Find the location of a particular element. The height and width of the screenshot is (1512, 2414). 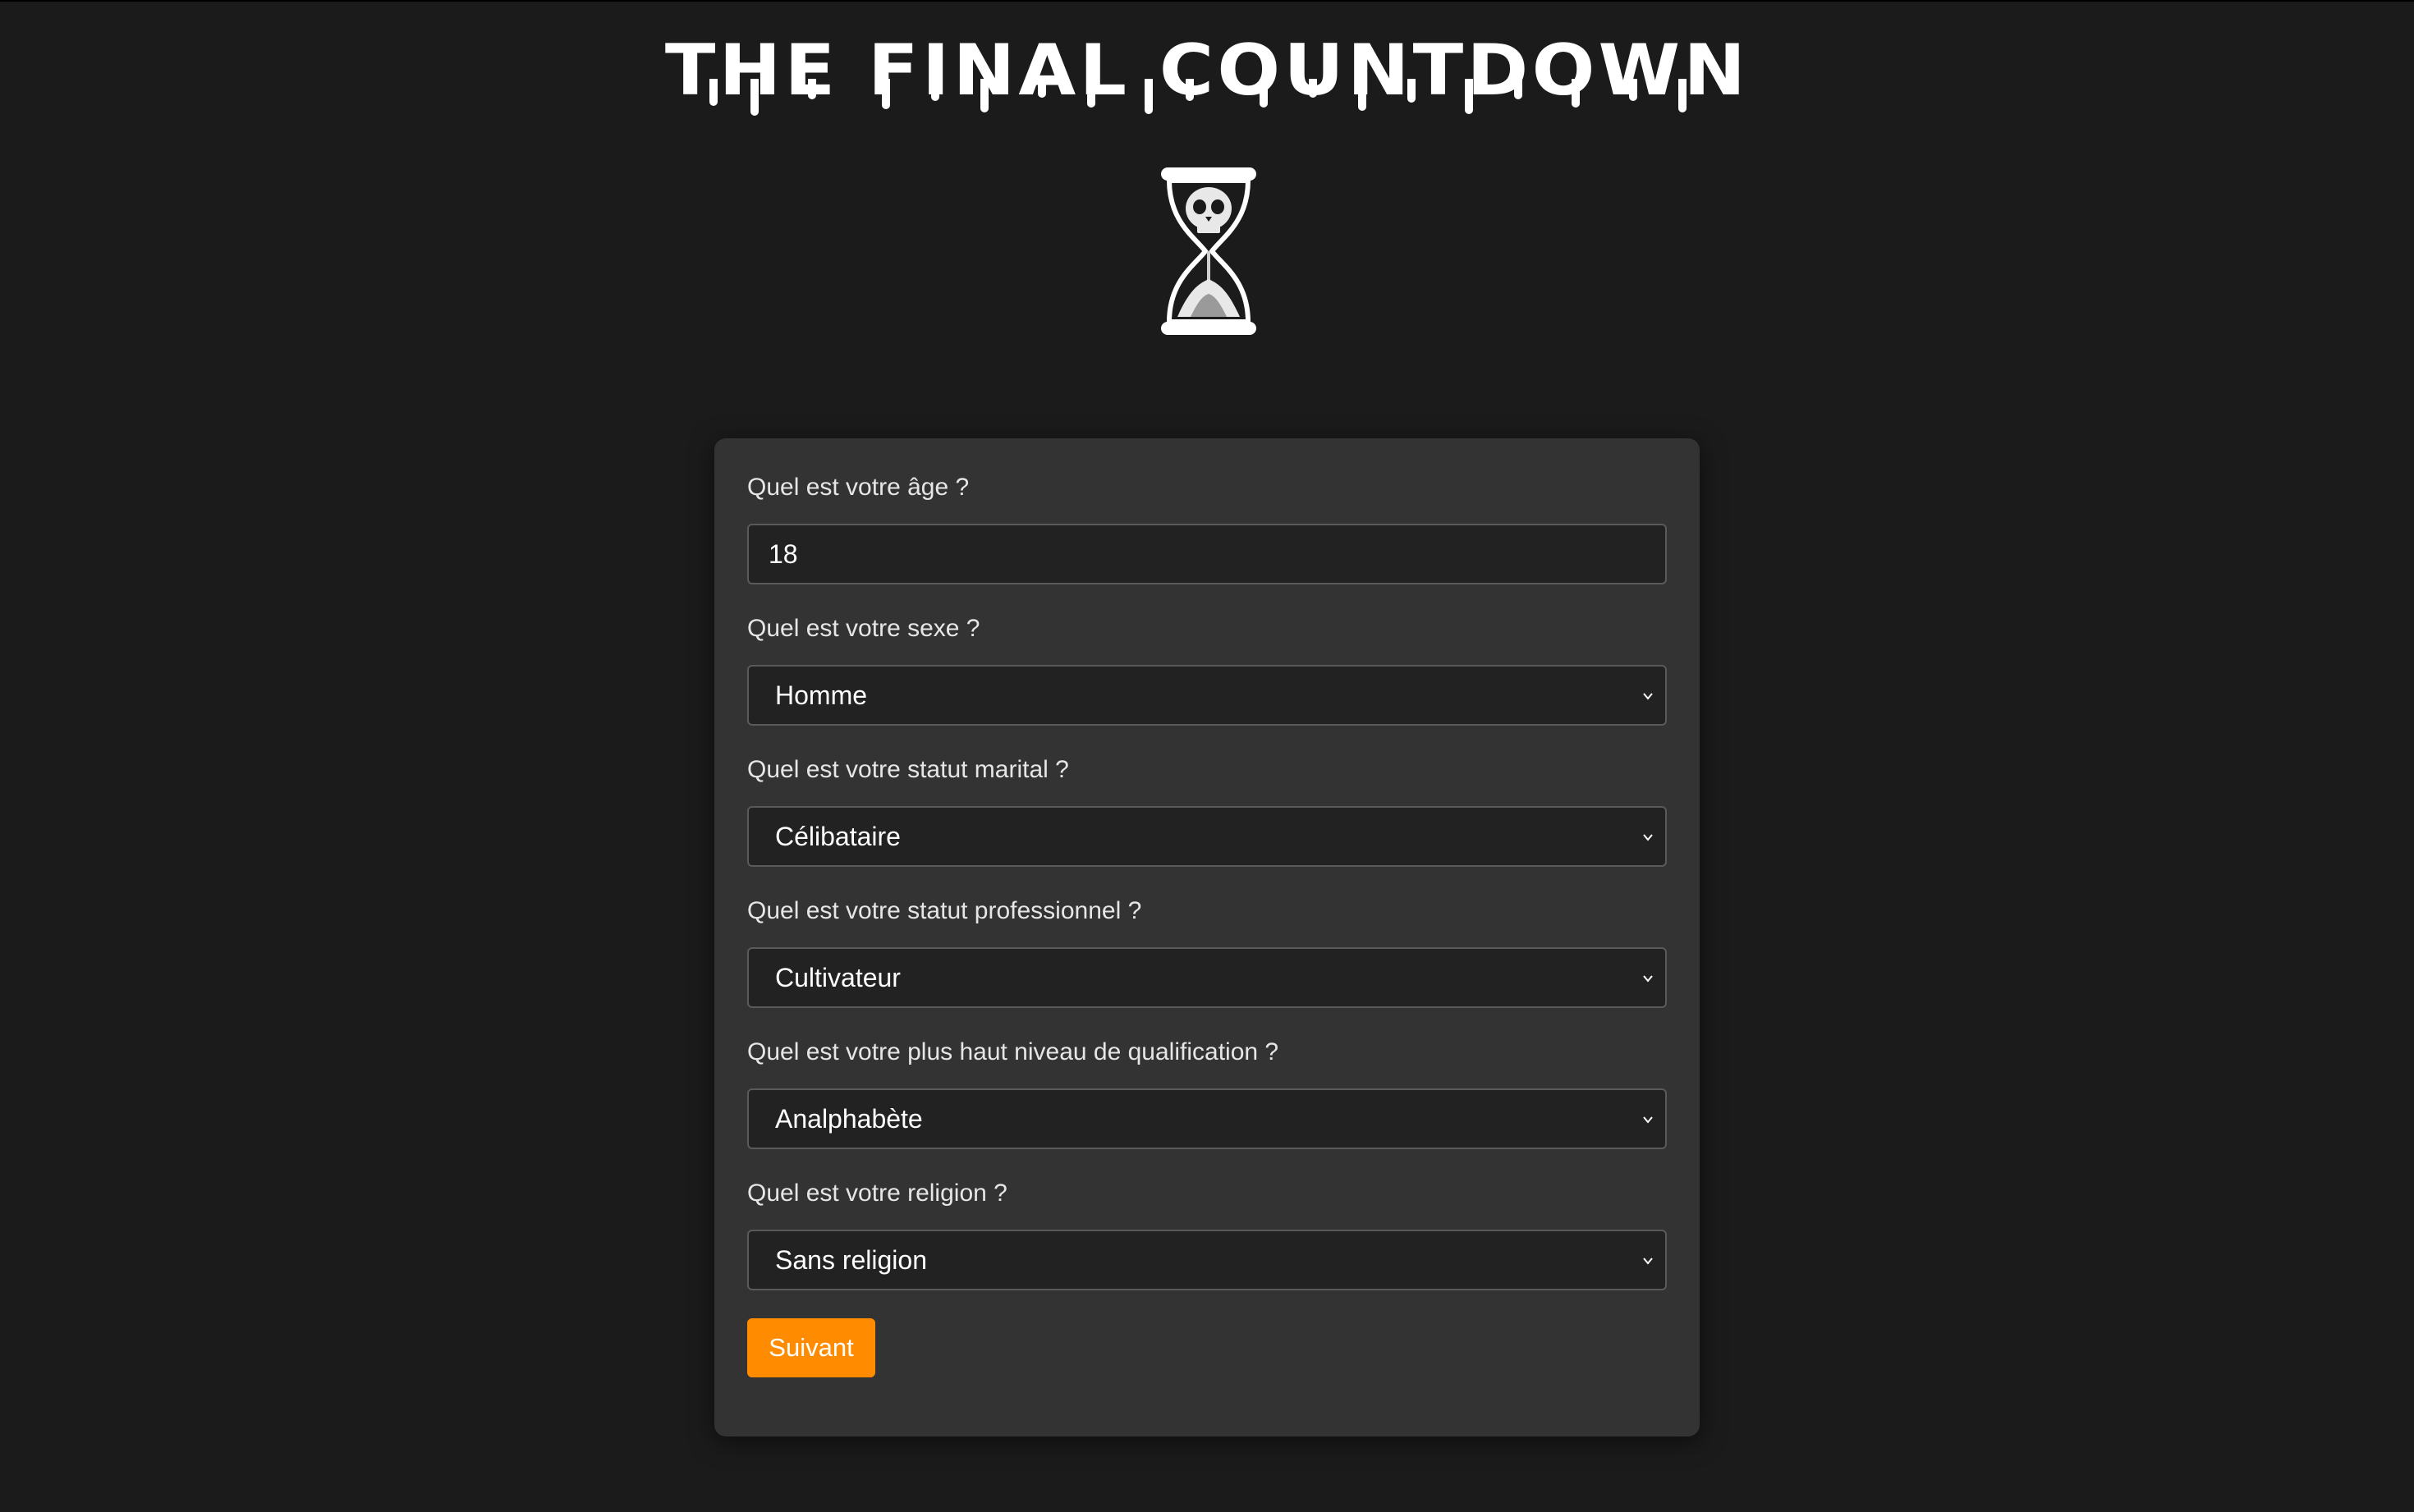

age-label: Quel est votre âge ? is located at coordinates (858, 487).